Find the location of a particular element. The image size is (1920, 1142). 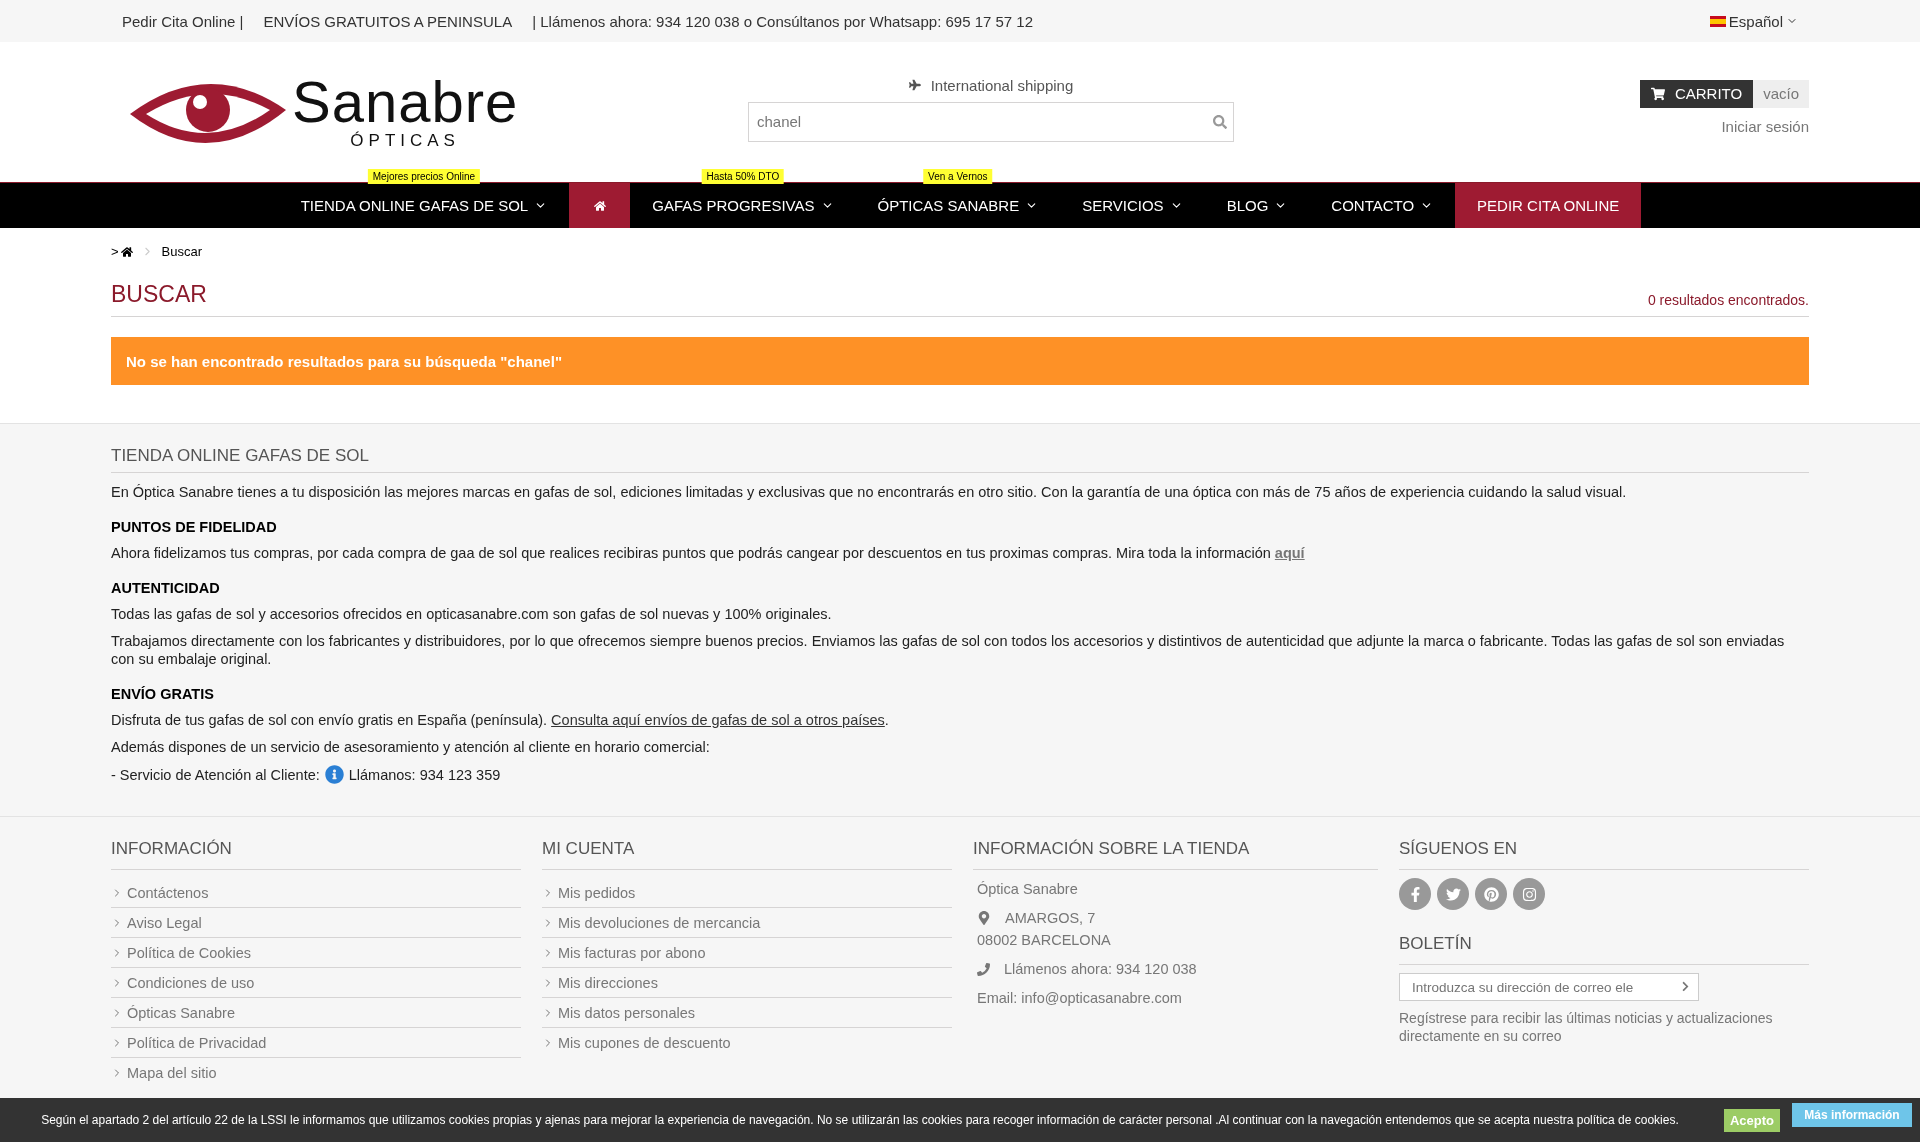

footer-link: Aviso Legal is located at coordinates (316, 923).